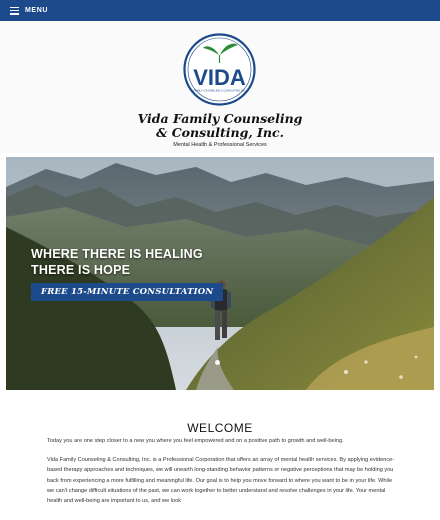  Describe the element at coordinates (220, 145) in the screenshot. I see `brand-tagline: Mental Health & Professional Services` at that location.